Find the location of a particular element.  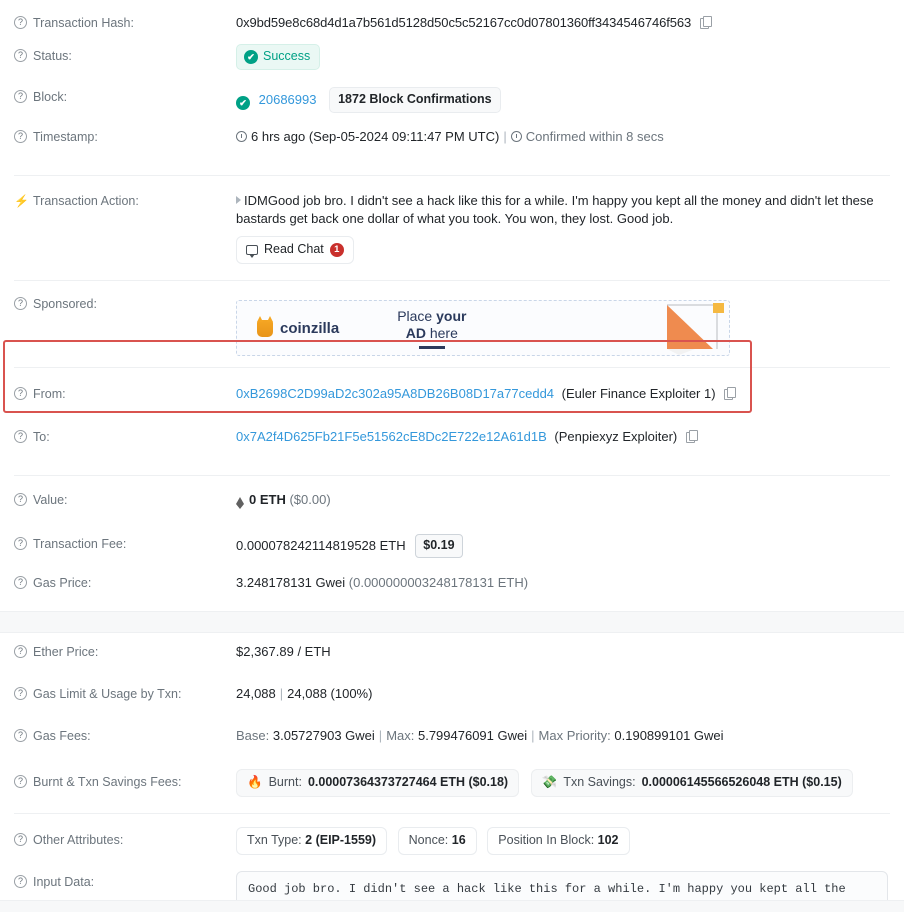

burnt-fee-chip: 🔥 Burnt: 0.00007364373727464 ETH ($0.18) is located at coordinates (378, 783).